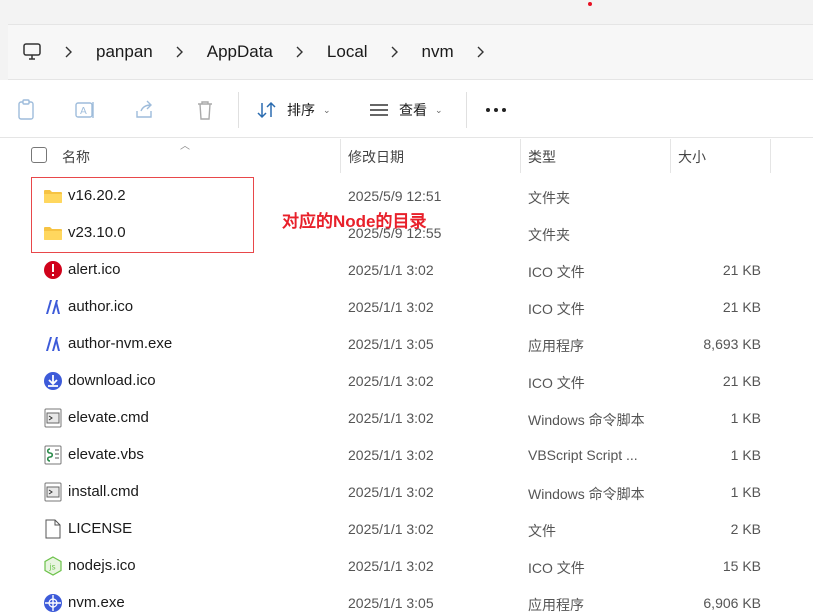  Describe the element at coordinates (406, 344) in the screenshot. I see `file-row: author-nvm.exe 2025/1/1 3:05 应用程序 8,693 KB` at that location.